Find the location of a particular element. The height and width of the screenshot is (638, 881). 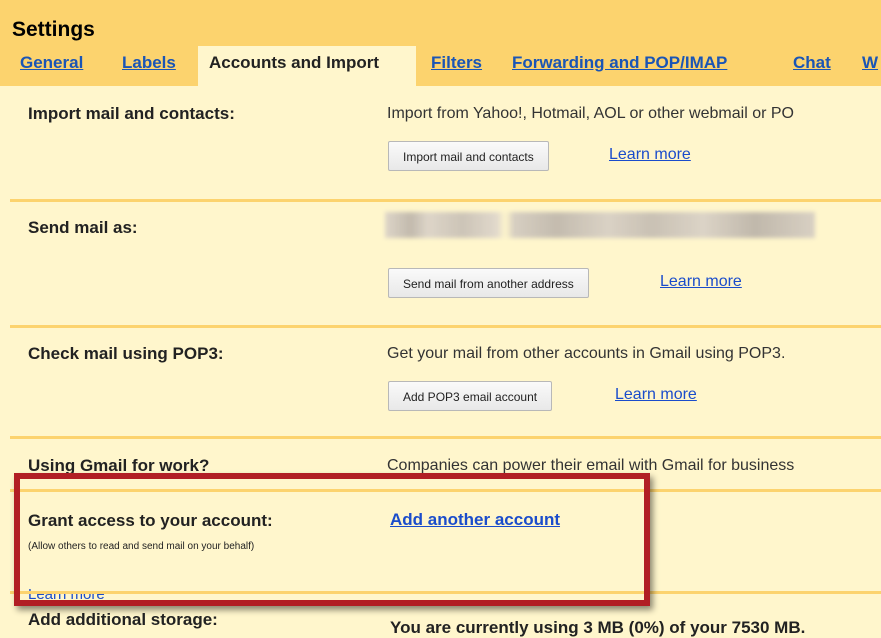

work-label: Using Gmail for work? is located at coordinates (119, 465).